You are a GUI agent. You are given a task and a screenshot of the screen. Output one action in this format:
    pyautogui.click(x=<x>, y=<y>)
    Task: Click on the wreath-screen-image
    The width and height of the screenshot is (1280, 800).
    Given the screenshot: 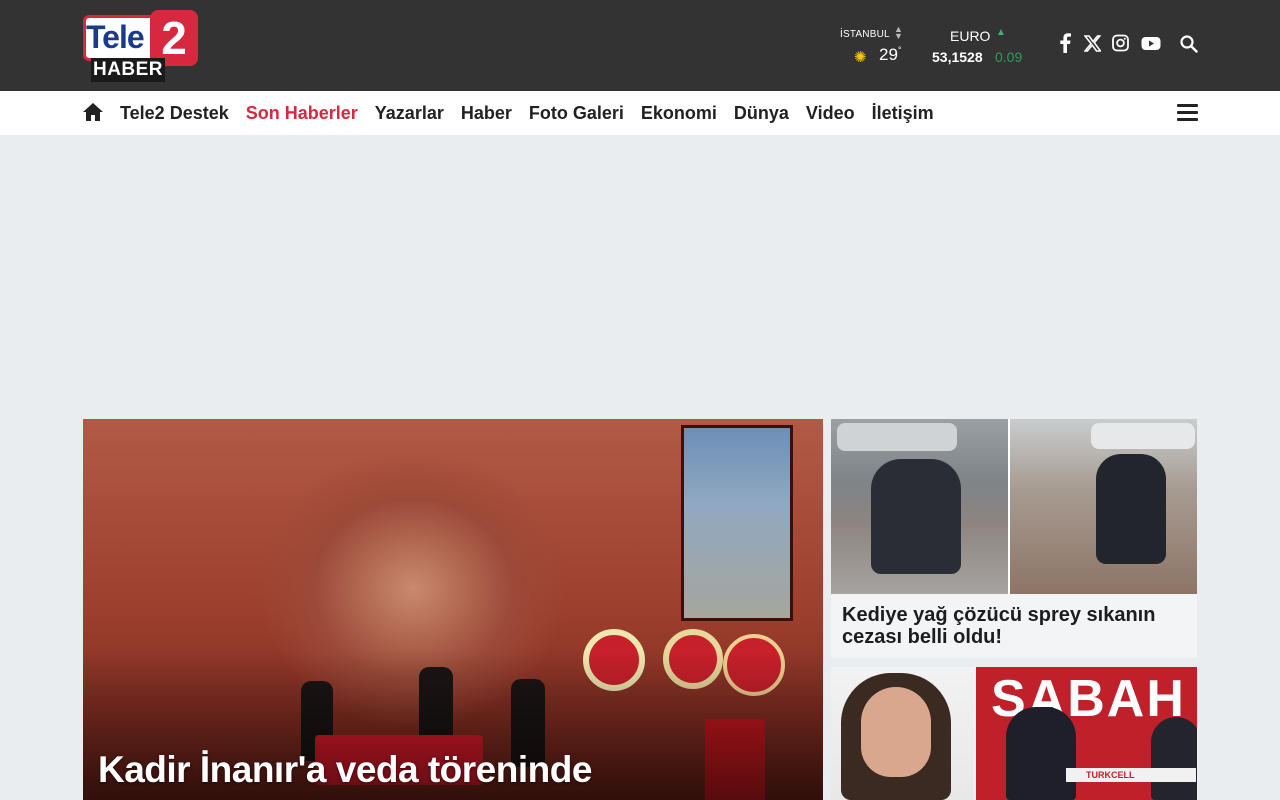 What is the action you would take?
    pyautogui.click(x=737, y=523)
    